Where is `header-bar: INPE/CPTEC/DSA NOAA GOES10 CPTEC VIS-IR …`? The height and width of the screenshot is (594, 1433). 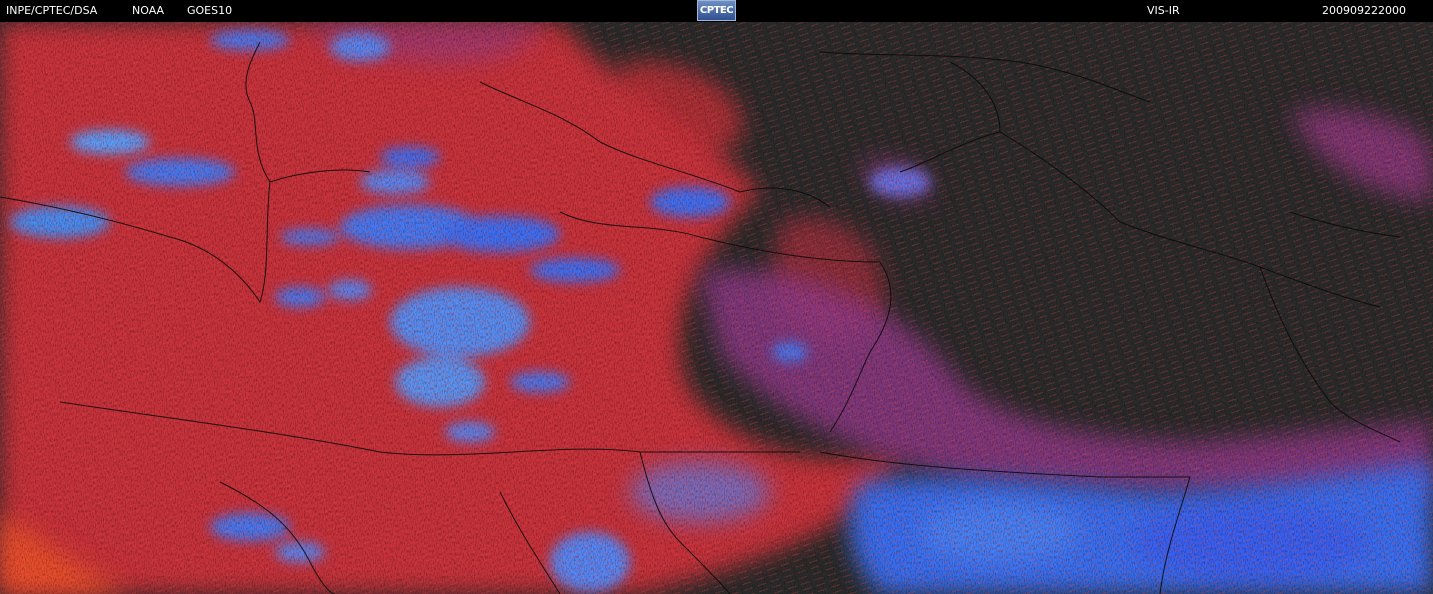
header-bar: INPE/CPTEC/DSA NOAA GOES10 CPTEC VIS-IR … is located at coordinates (716, 11).